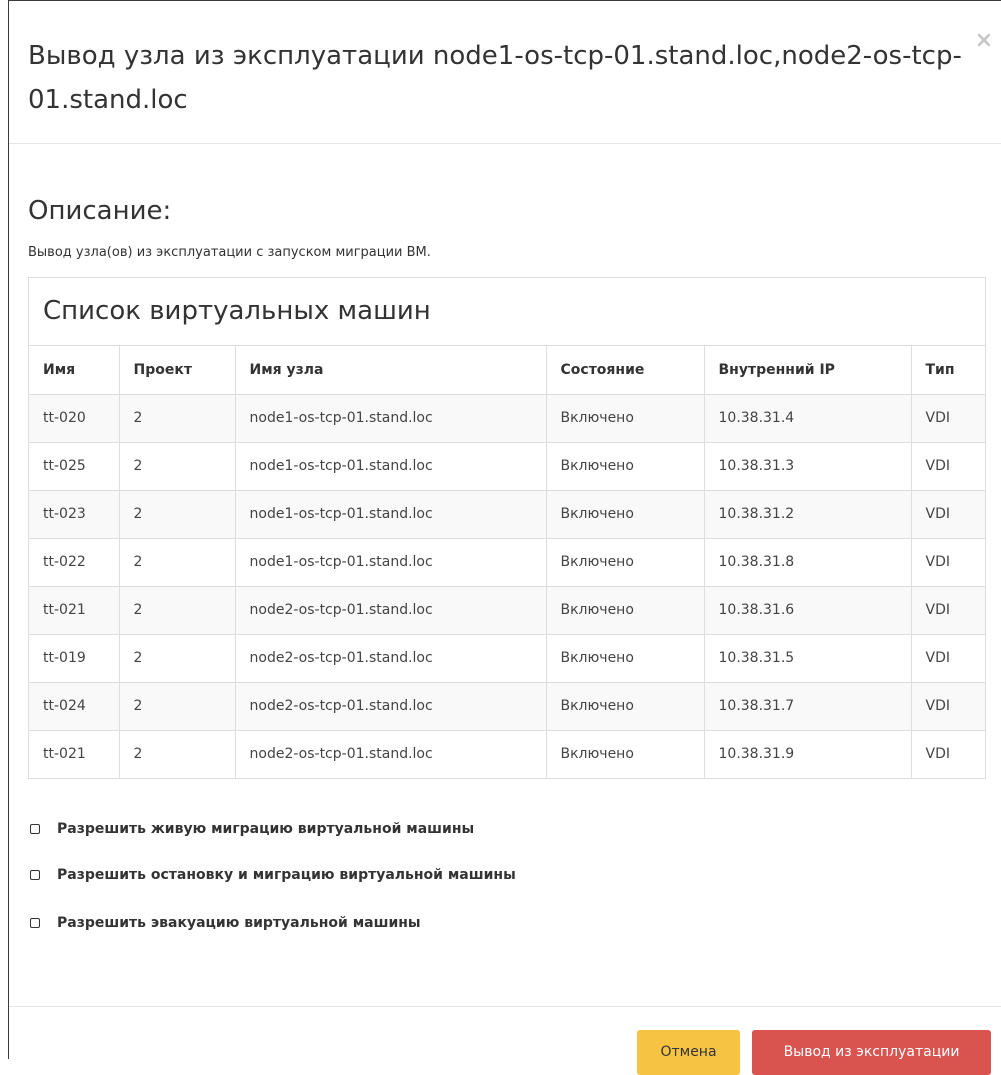  I want to click on column-header-project: Проект, so click(176, 370).